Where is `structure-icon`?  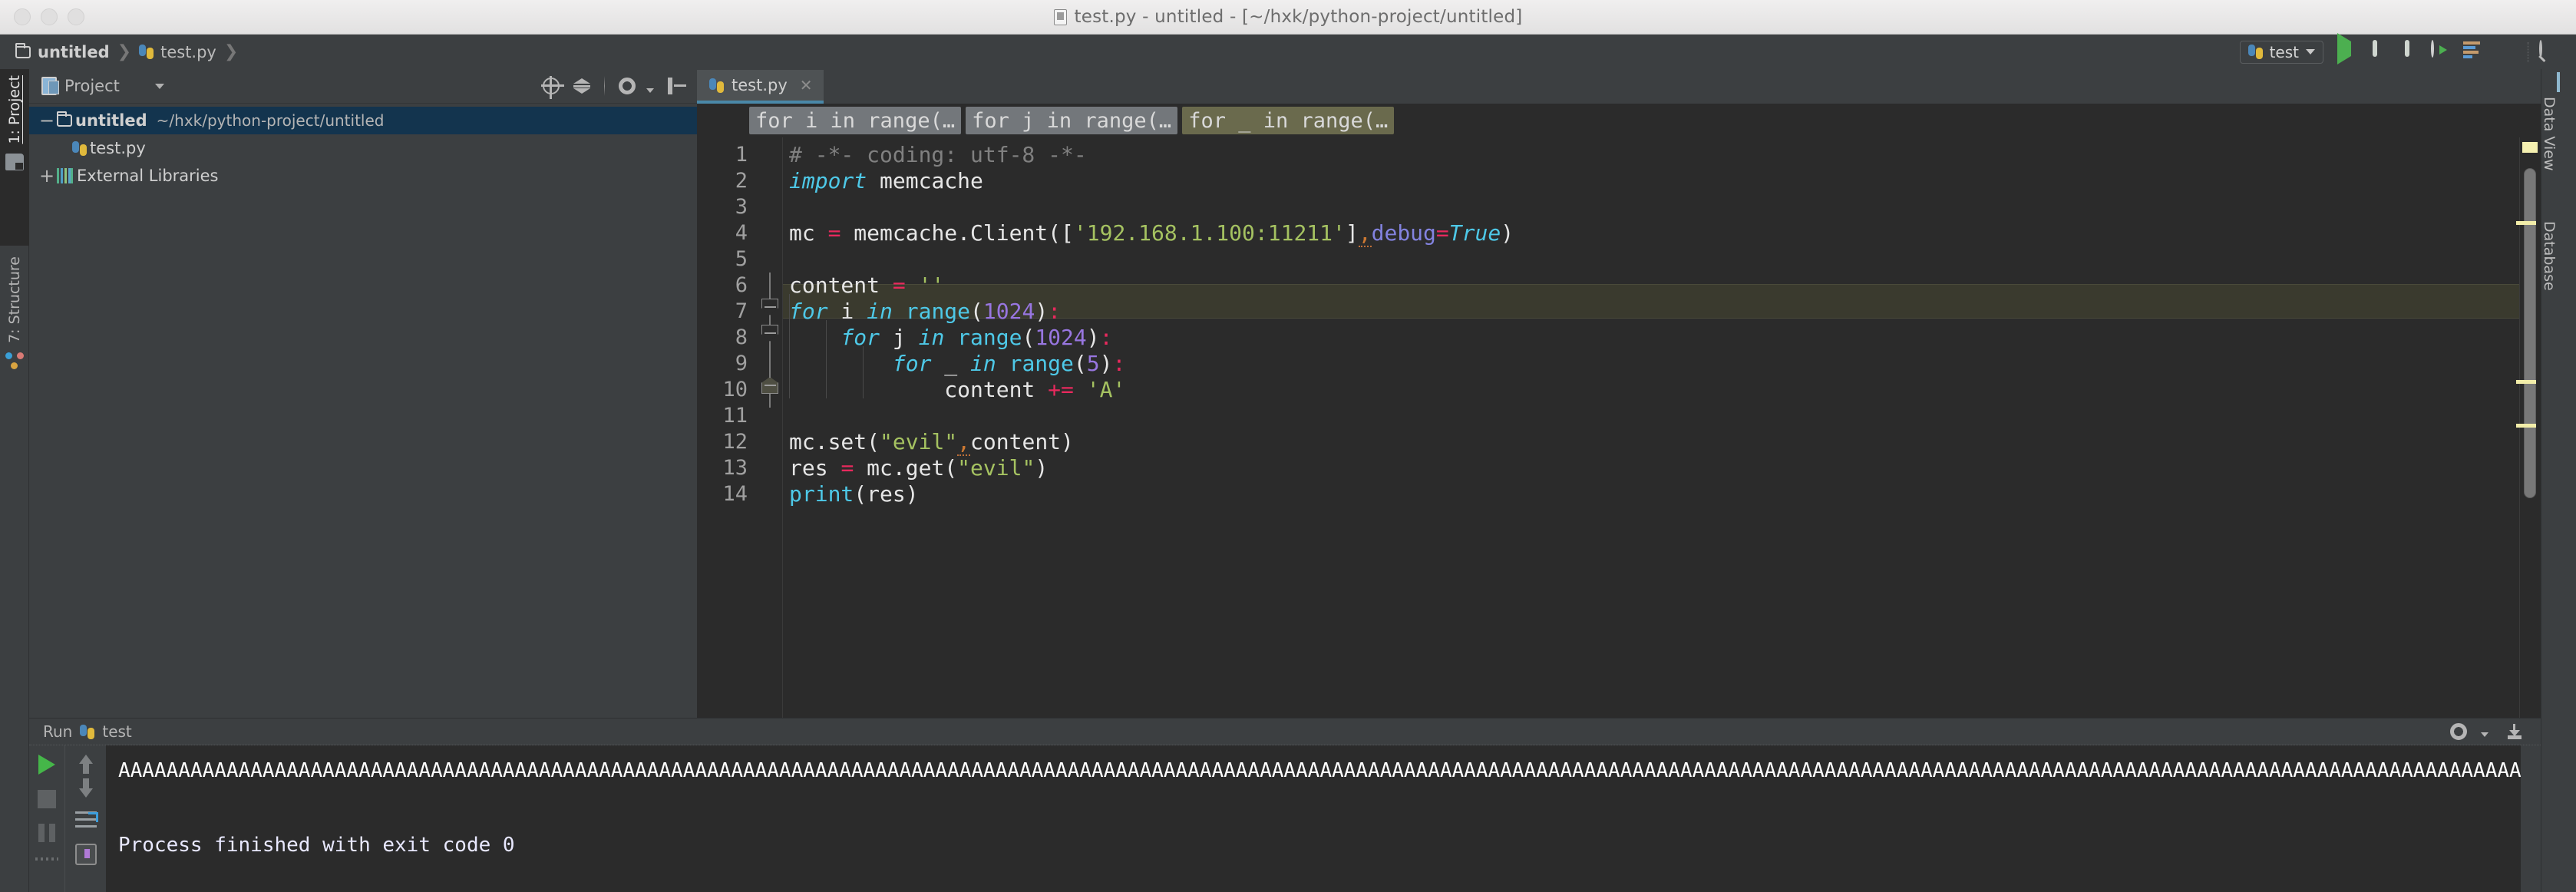 structure-icon is located at coordinates (14, 360).